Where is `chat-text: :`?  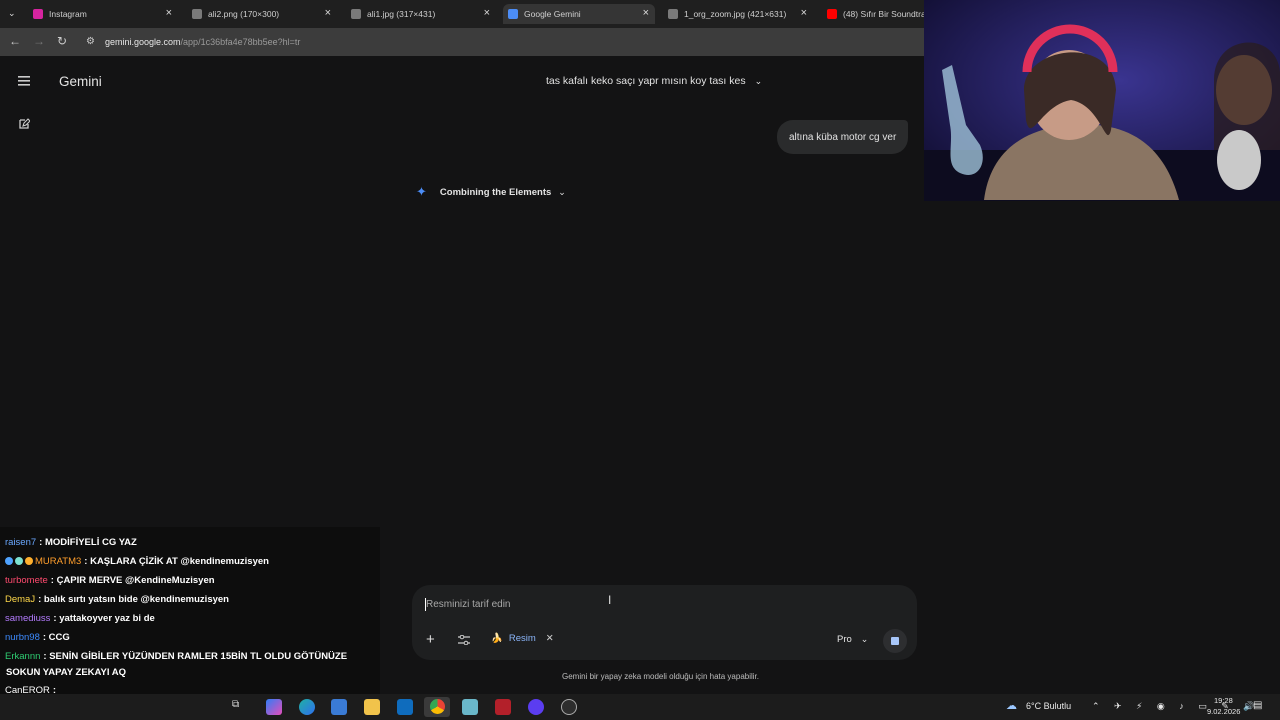 chat-text: : is located at coordinates (54, 689).